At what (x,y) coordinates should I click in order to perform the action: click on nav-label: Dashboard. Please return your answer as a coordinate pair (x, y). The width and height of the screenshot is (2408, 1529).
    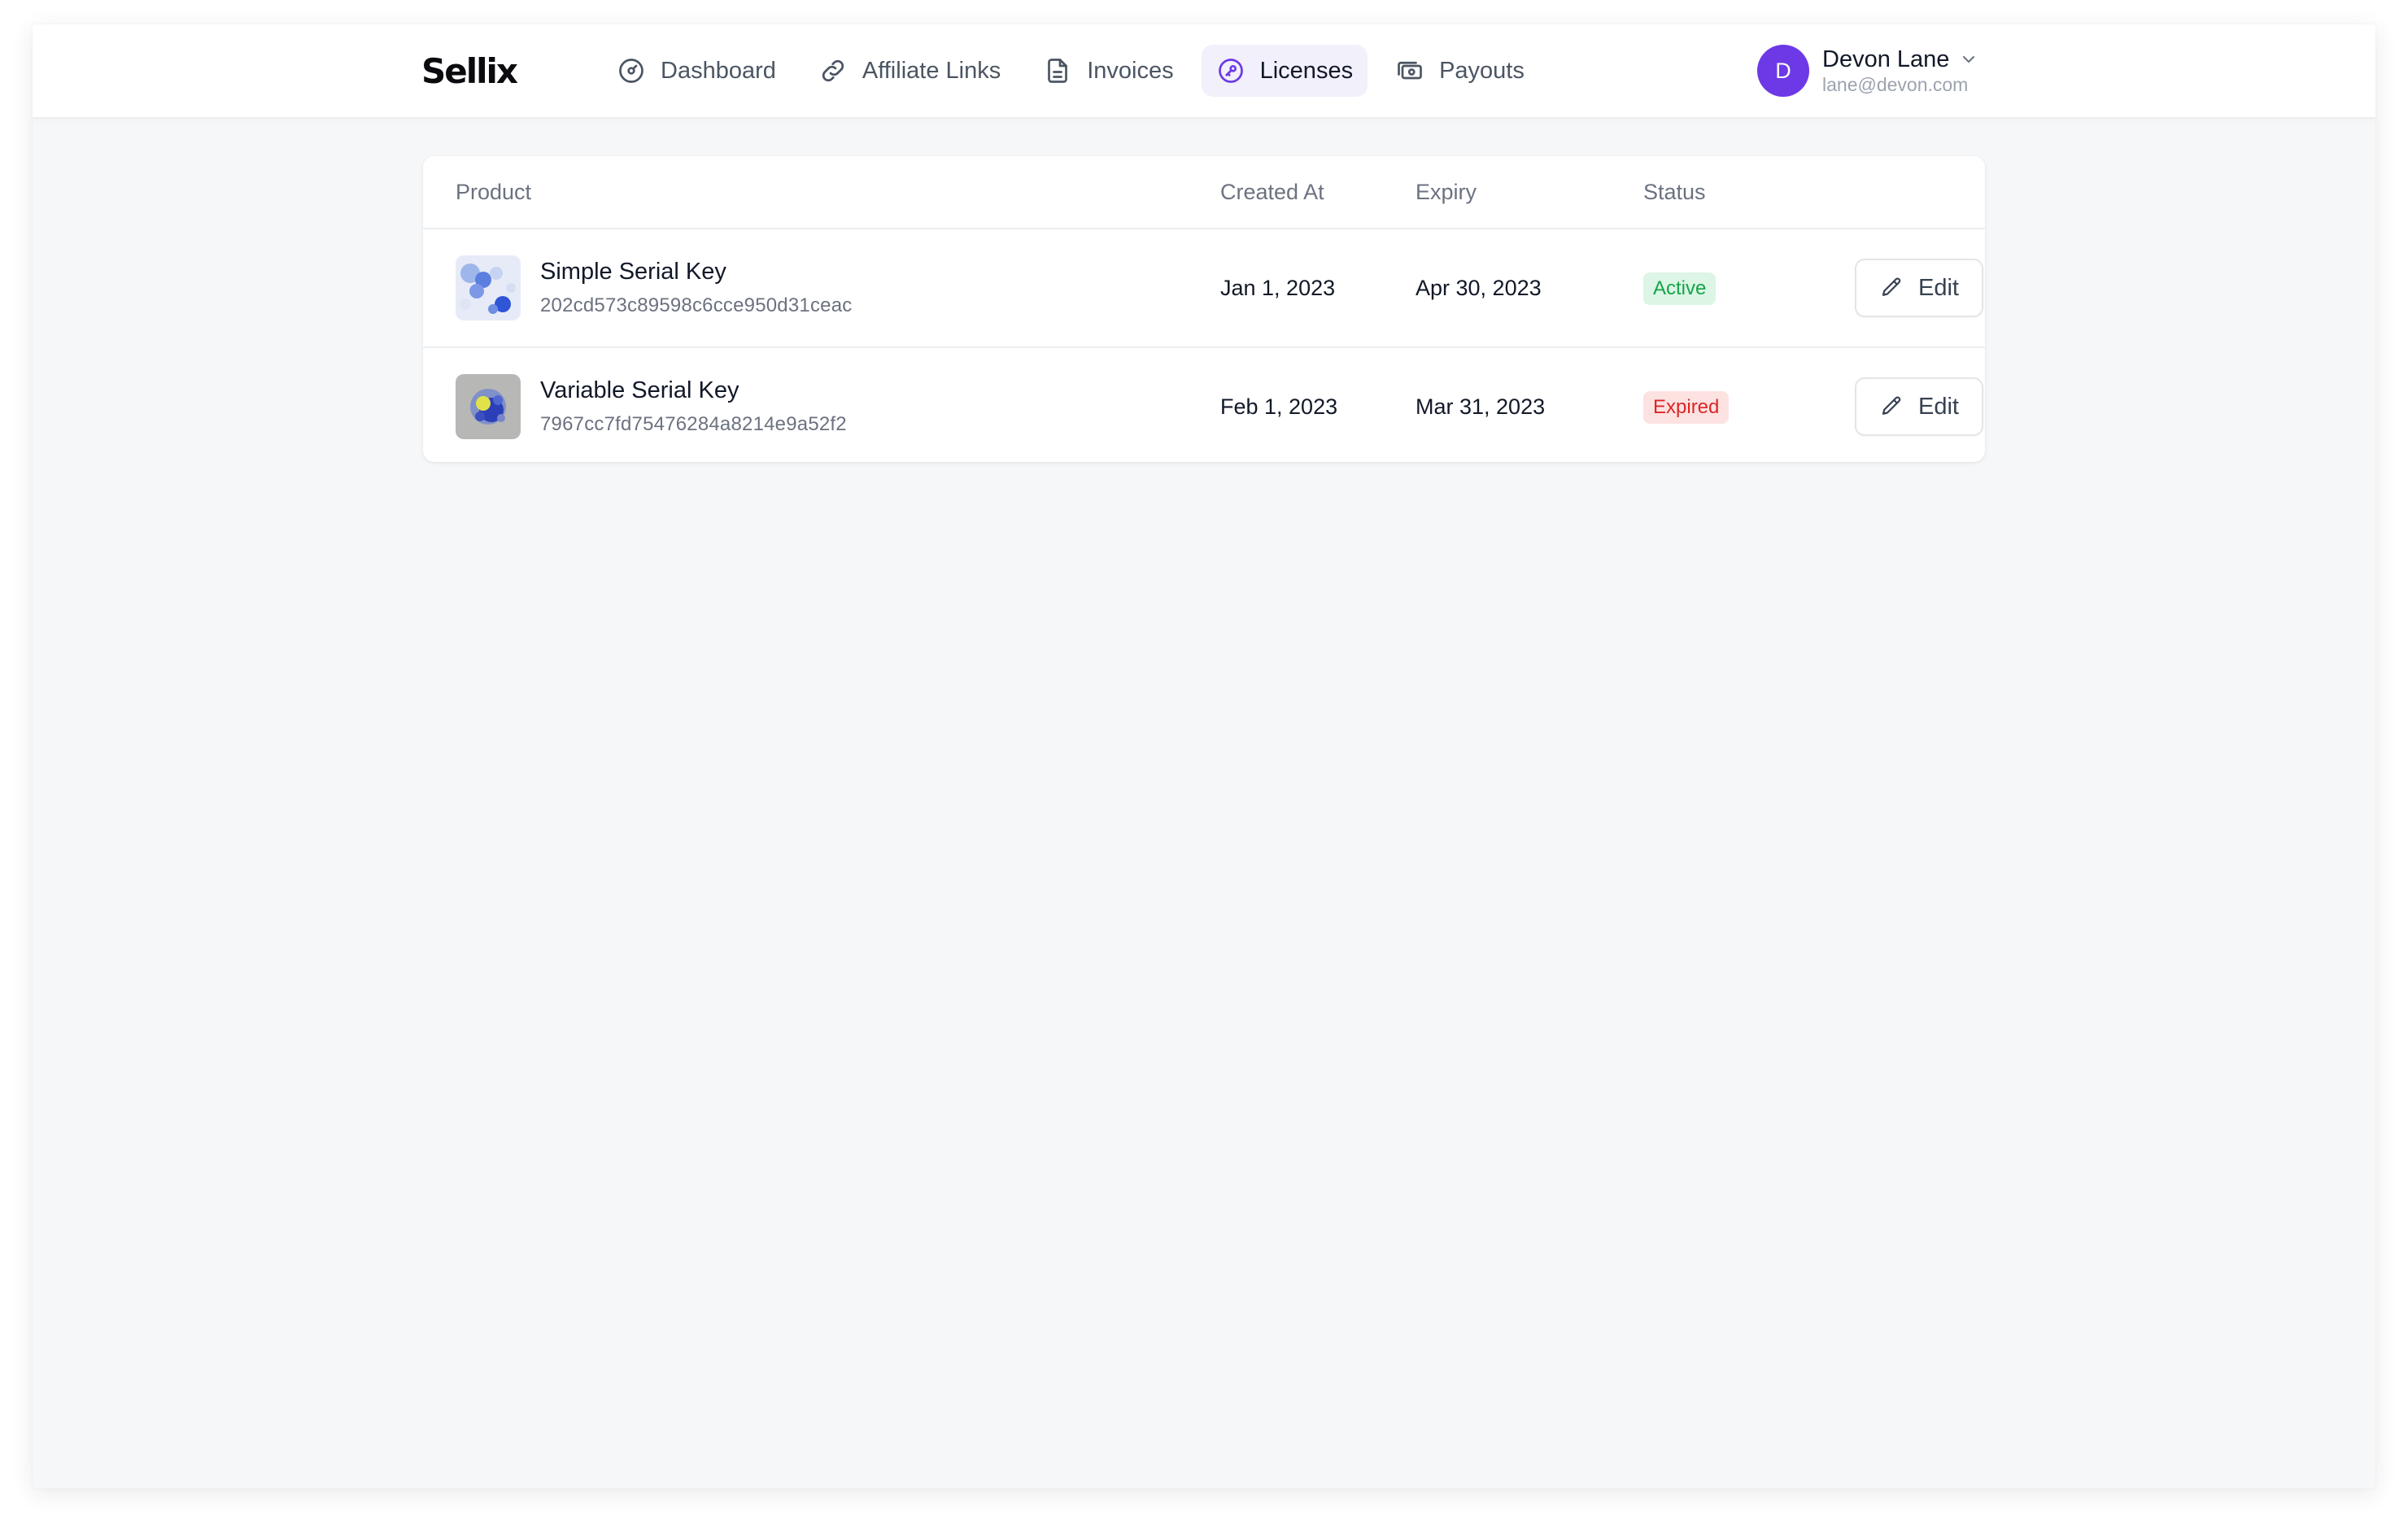
    Looking at the image, I should click on (719, 70).